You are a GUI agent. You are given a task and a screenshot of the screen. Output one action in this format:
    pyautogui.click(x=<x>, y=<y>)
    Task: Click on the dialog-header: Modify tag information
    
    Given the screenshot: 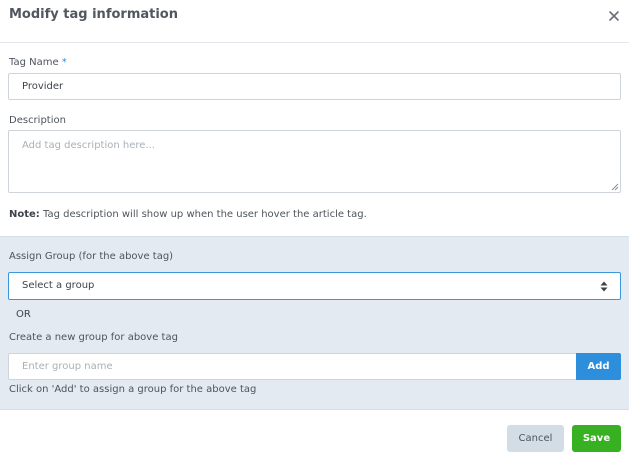 What is the action you would take?
    pyautogui.click(x=314, y=21)
    